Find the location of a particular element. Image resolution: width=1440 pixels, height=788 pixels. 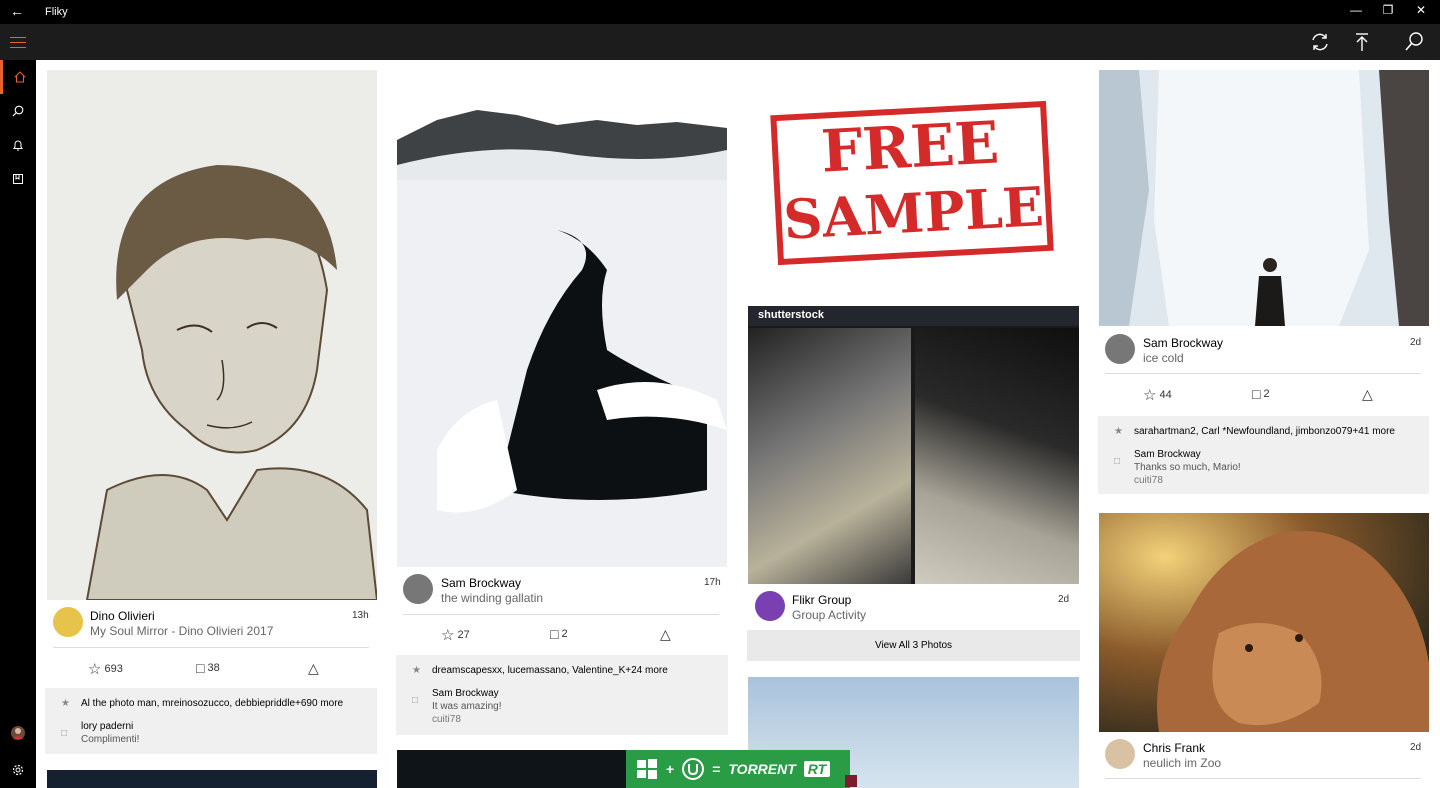

fave-button: ☆ 27 is located at coordinates (455, 635).